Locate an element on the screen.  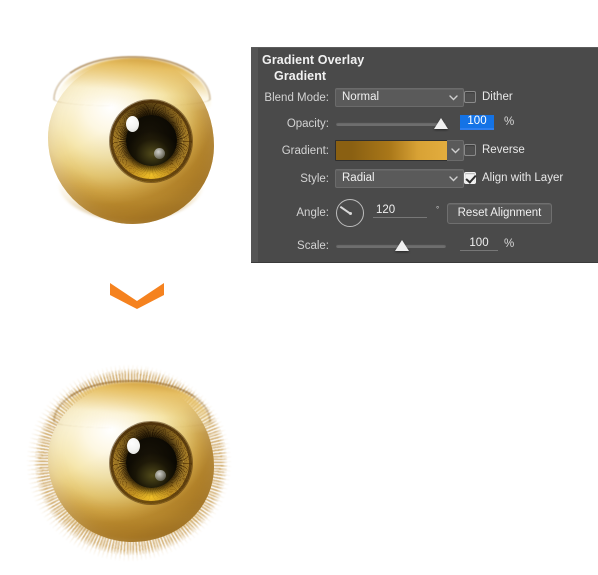
gradient-picker-chevron-down-icon is located at coordinates (455, 150).